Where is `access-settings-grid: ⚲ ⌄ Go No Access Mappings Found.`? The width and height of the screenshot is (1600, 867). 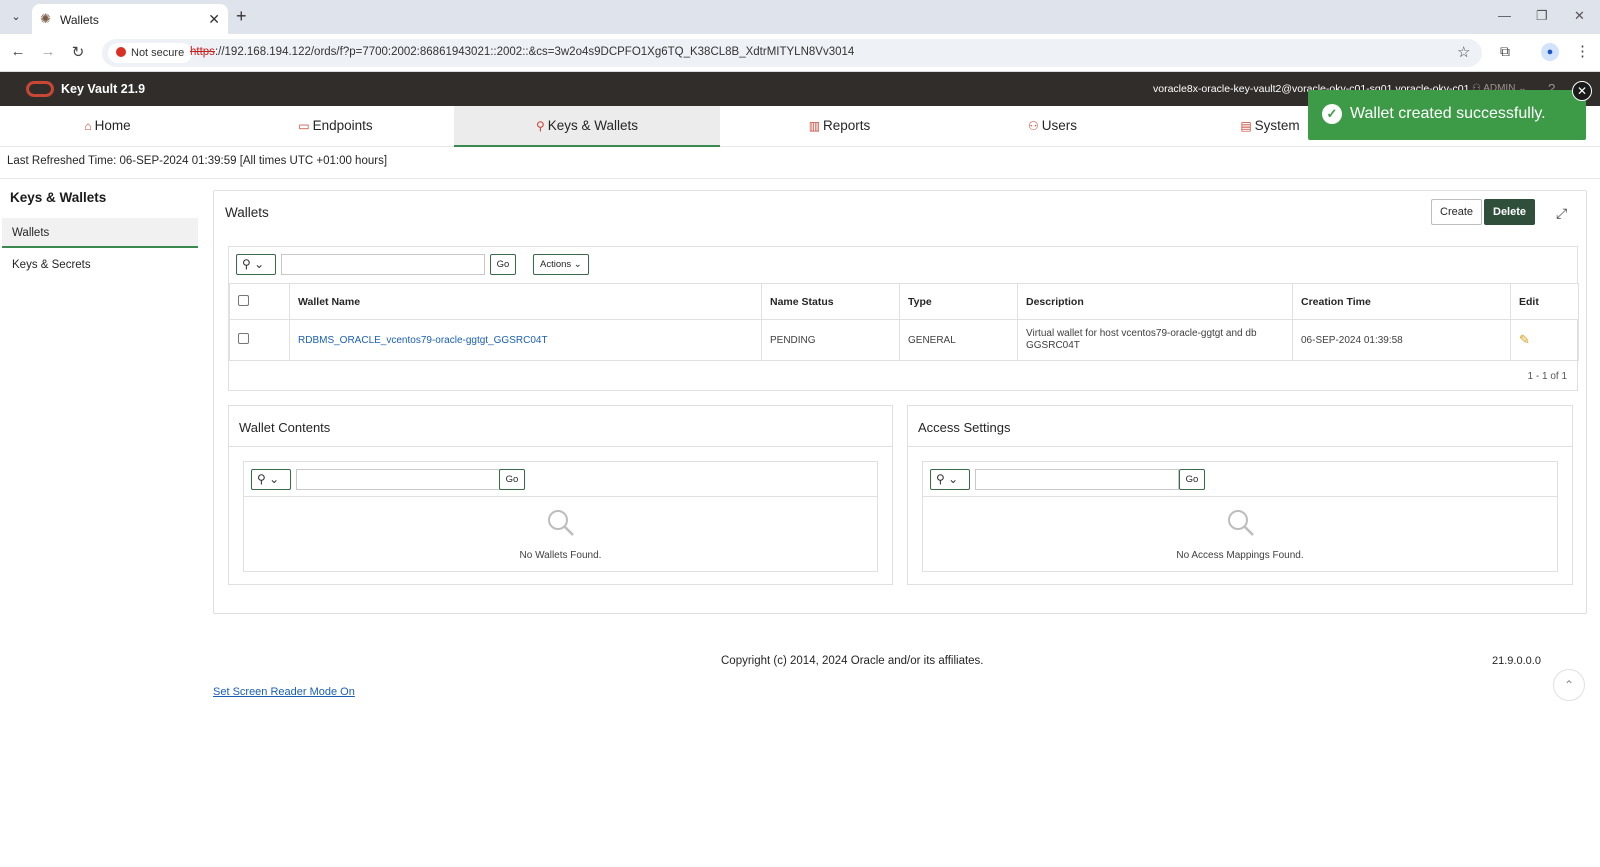 access-settings-grid: ⚲ ⌄ Go No Access Mappings Found. is located at coordinates (1240, 516).